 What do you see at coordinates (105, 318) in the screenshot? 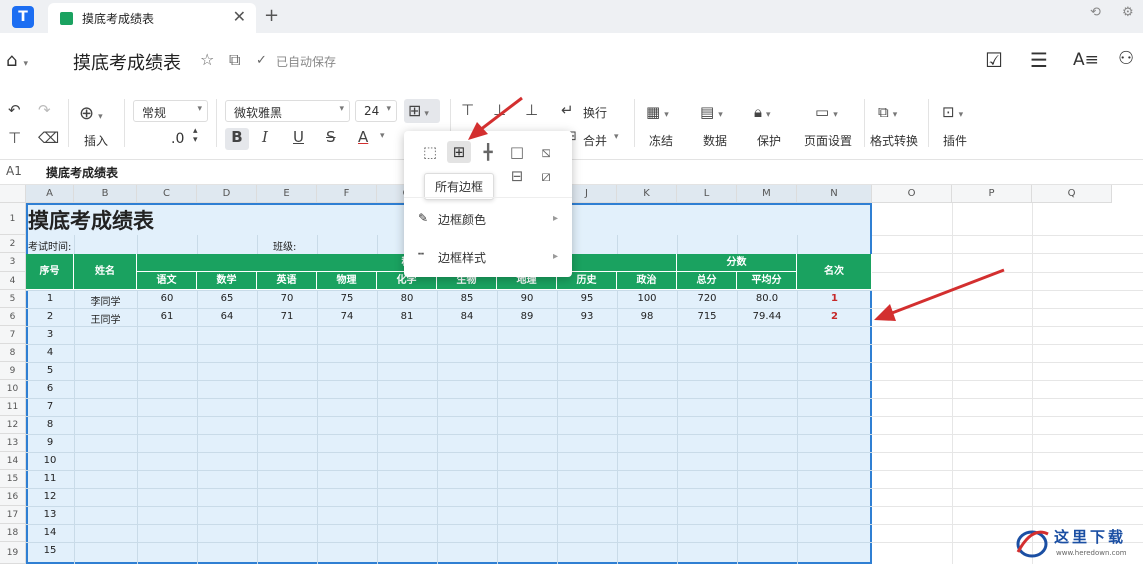
I see `table-cell: 王同学` at bounding box center [105, 318].